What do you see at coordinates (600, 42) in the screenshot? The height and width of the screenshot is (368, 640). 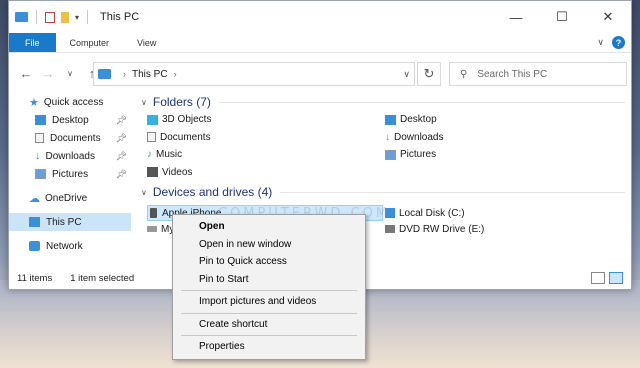 I see `expand-ribbon-icon: ∨` at bounding box center [600, 42].